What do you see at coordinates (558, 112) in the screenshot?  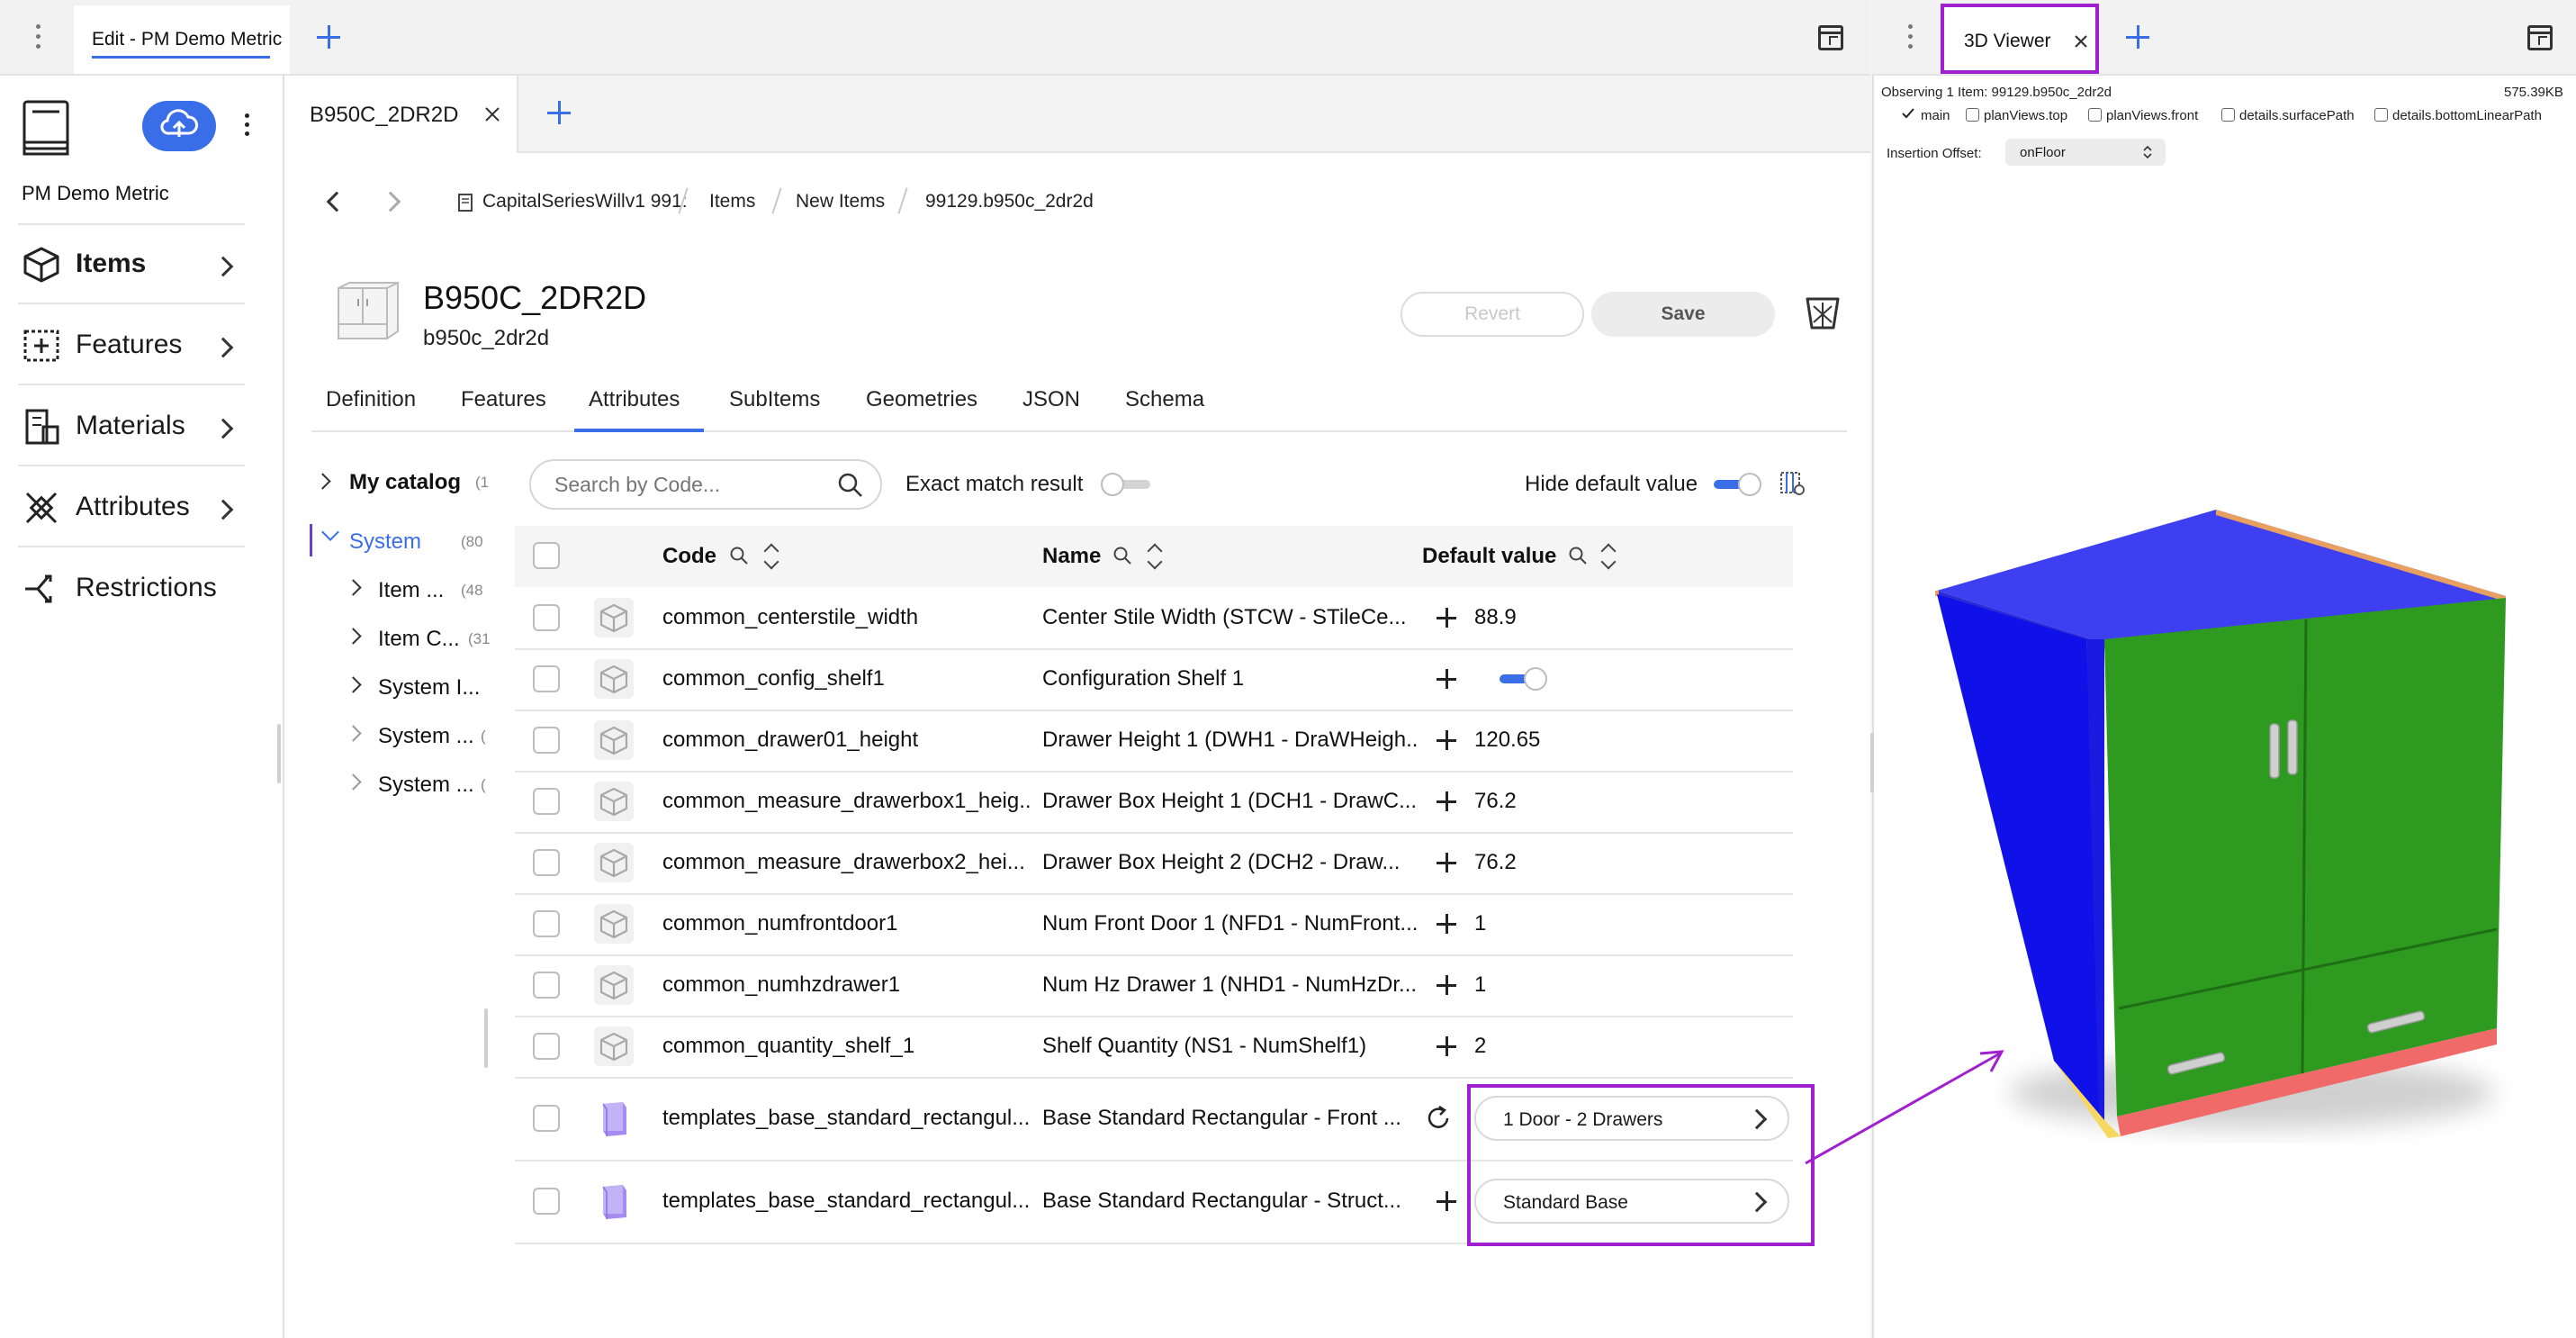 I see `add-editor-tab-icon` at bounding box center [558, 112].